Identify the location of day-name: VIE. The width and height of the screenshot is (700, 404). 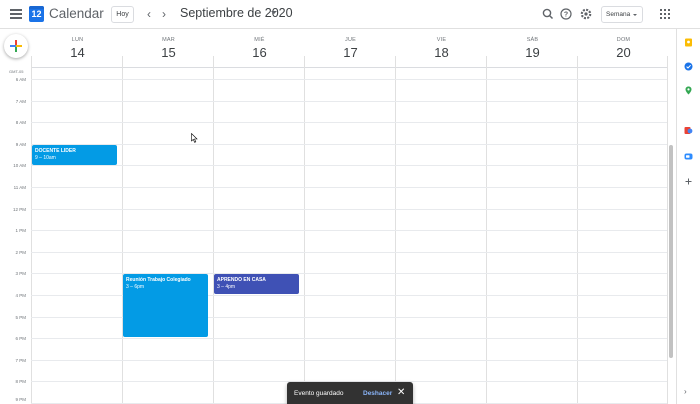
(441, 40).